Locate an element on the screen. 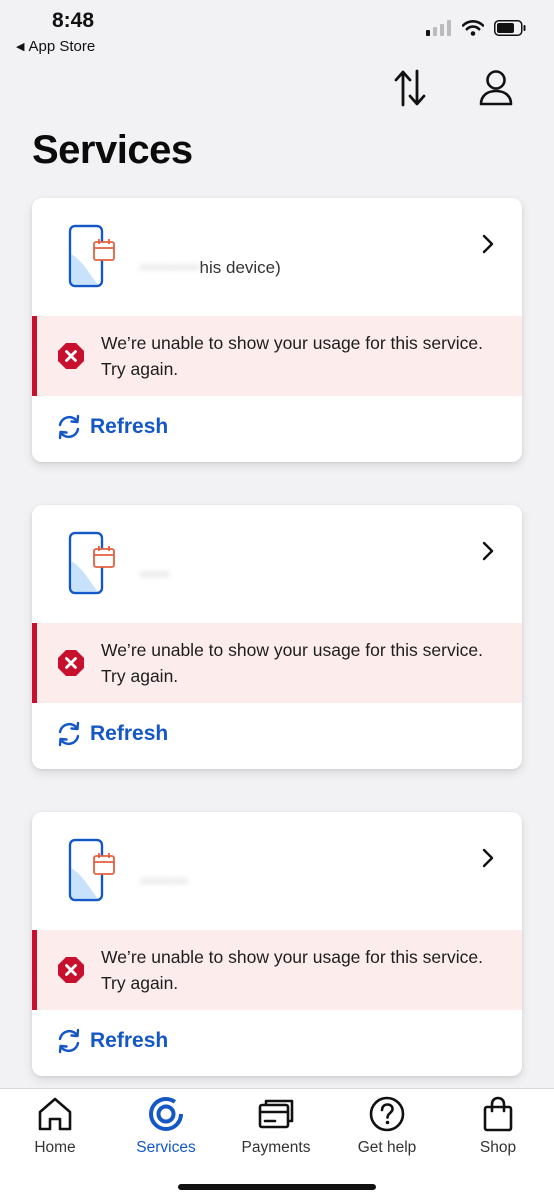 The width and height of the screenshot is (554, 1200). service-number-redacted: •••••••••• is located at coordinates (170, 267).